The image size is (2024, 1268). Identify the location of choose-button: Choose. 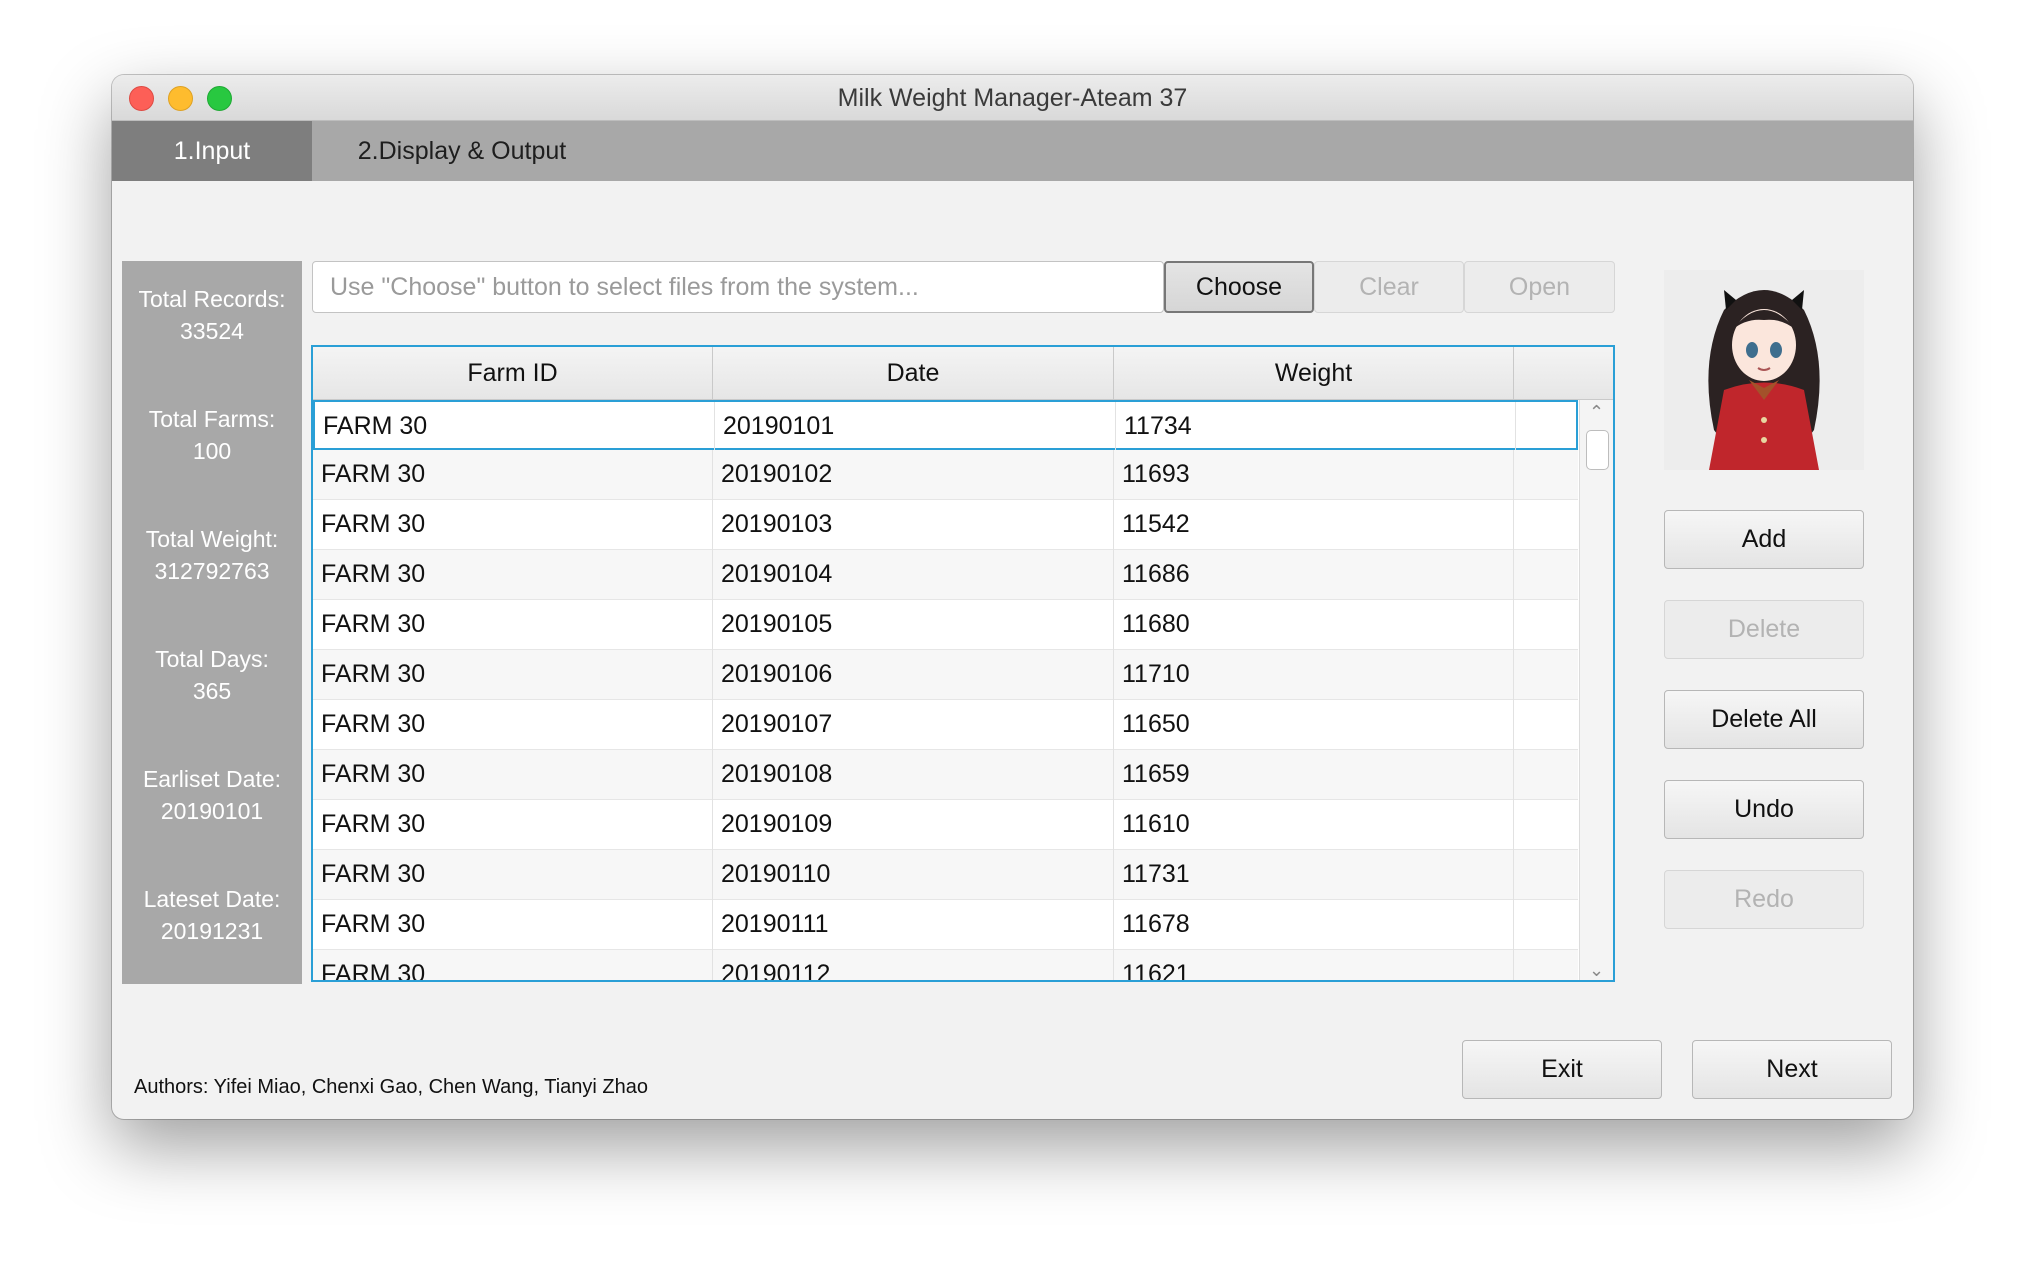
(1239, 287).